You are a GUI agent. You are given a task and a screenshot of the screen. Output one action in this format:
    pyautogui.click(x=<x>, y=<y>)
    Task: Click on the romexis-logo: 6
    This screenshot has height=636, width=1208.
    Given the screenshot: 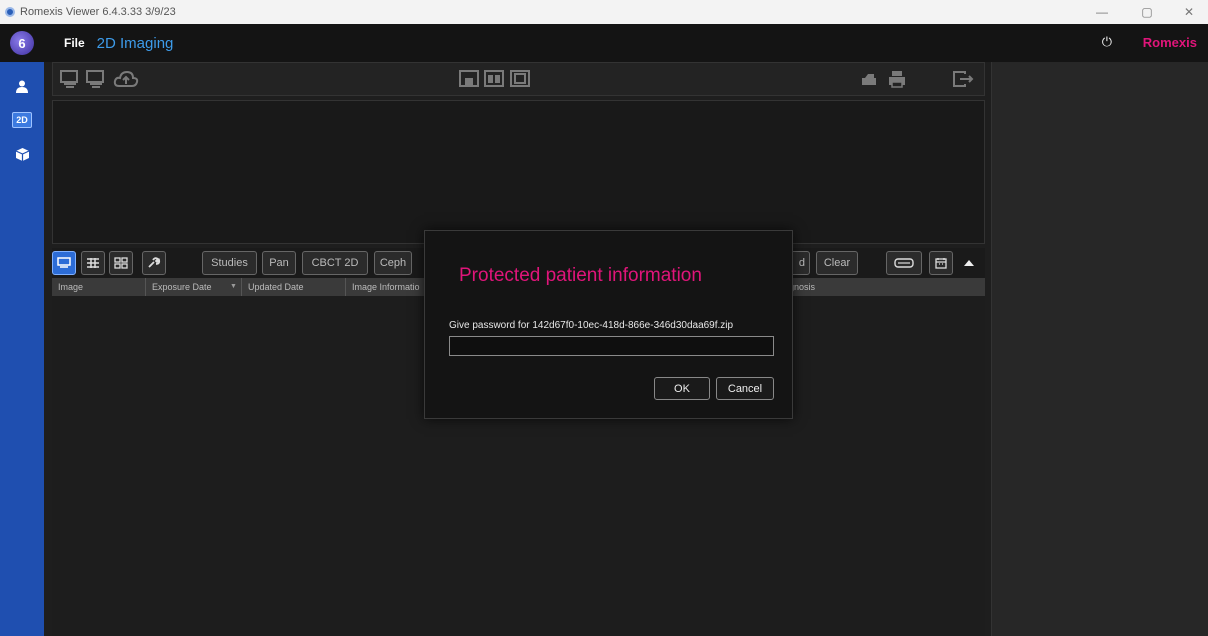 What is the action you would take?
    pyautogui.click(x=22, y=43)
    